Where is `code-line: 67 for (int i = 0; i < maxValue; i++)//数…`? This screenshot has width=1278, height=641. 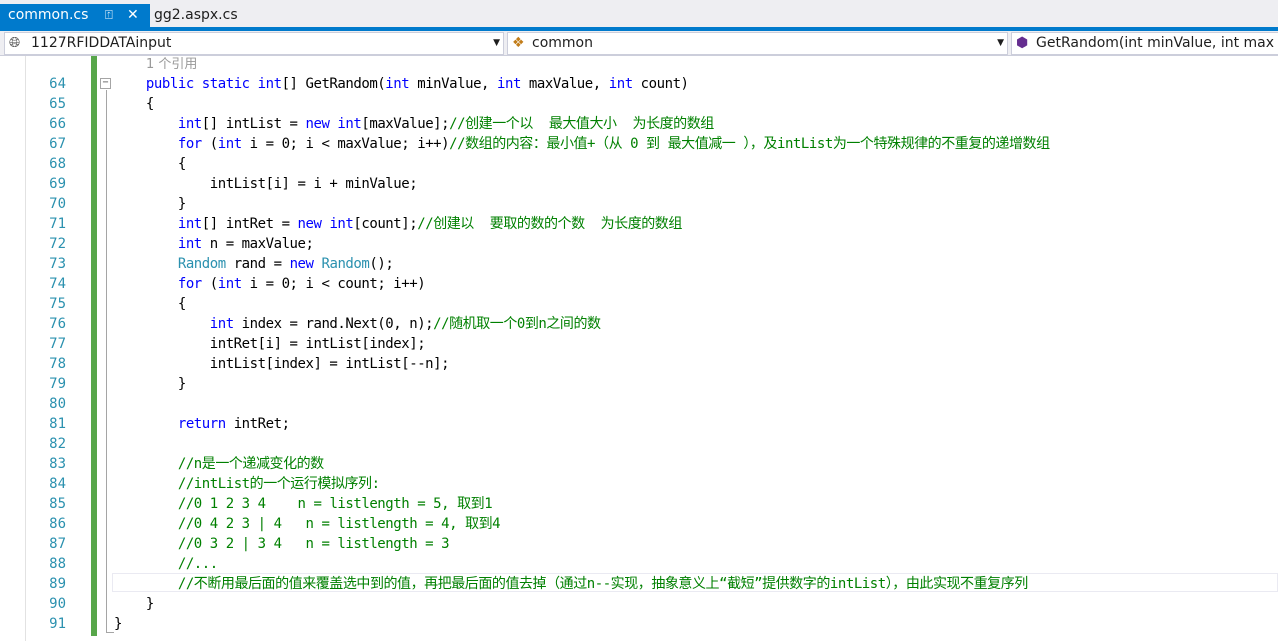 code-line: 67 for (int i = 0; i < maxValue; i++)//数… is located at coordinates (639, 144).